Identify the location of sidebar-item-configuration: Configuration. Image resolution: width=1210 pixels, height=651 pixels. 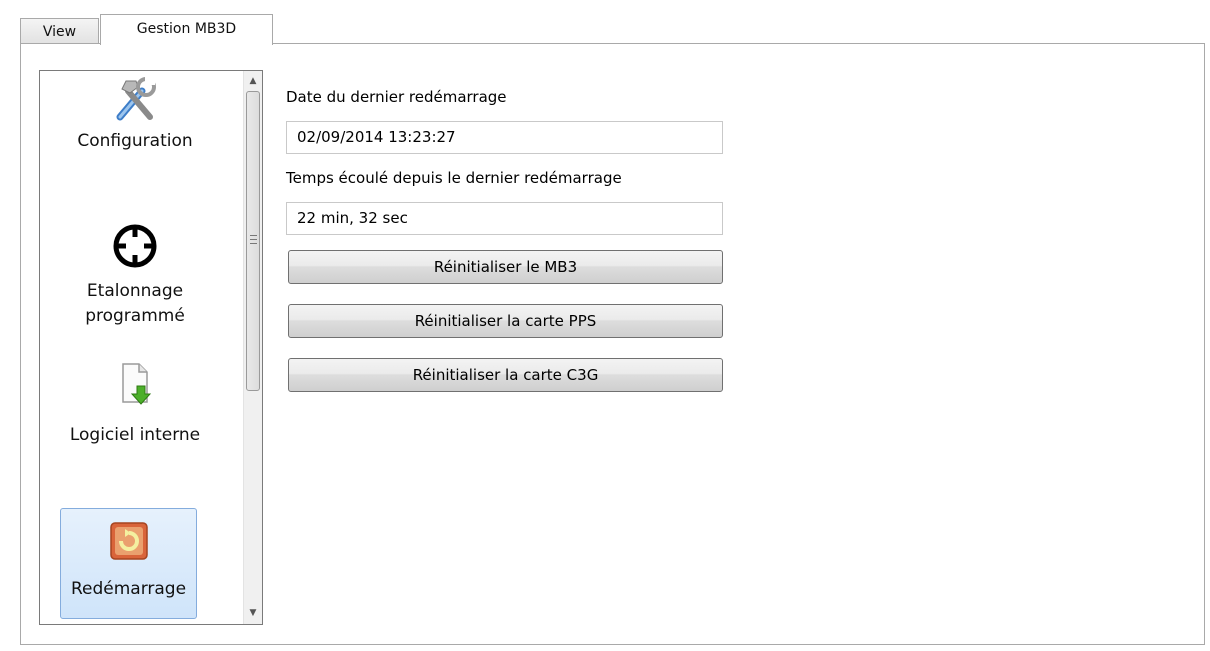
(135, 138).